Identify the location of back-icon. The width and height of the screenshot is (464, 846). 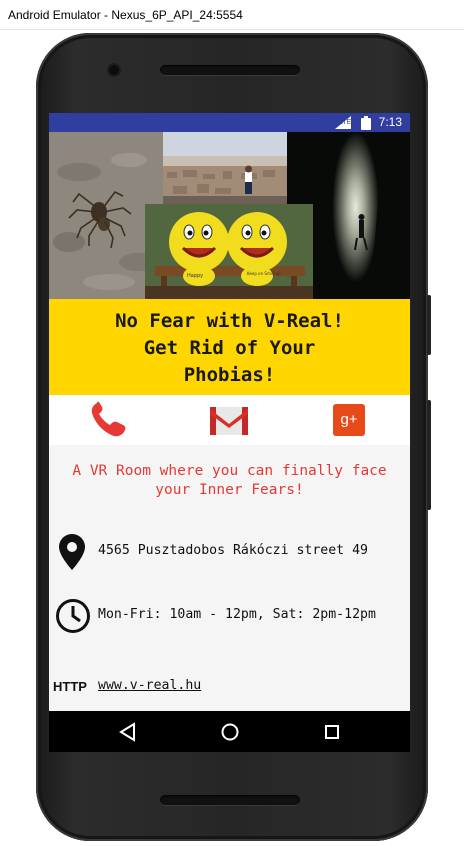
(128, 732).